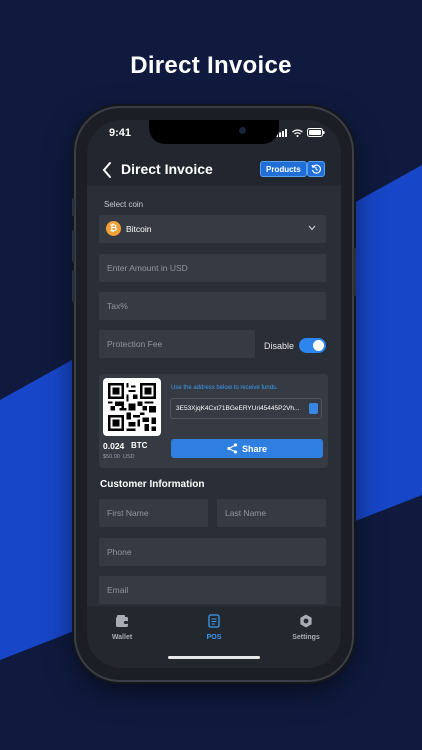 The image size is (422, 750). I want to click on front-camera, so click(242, 130).